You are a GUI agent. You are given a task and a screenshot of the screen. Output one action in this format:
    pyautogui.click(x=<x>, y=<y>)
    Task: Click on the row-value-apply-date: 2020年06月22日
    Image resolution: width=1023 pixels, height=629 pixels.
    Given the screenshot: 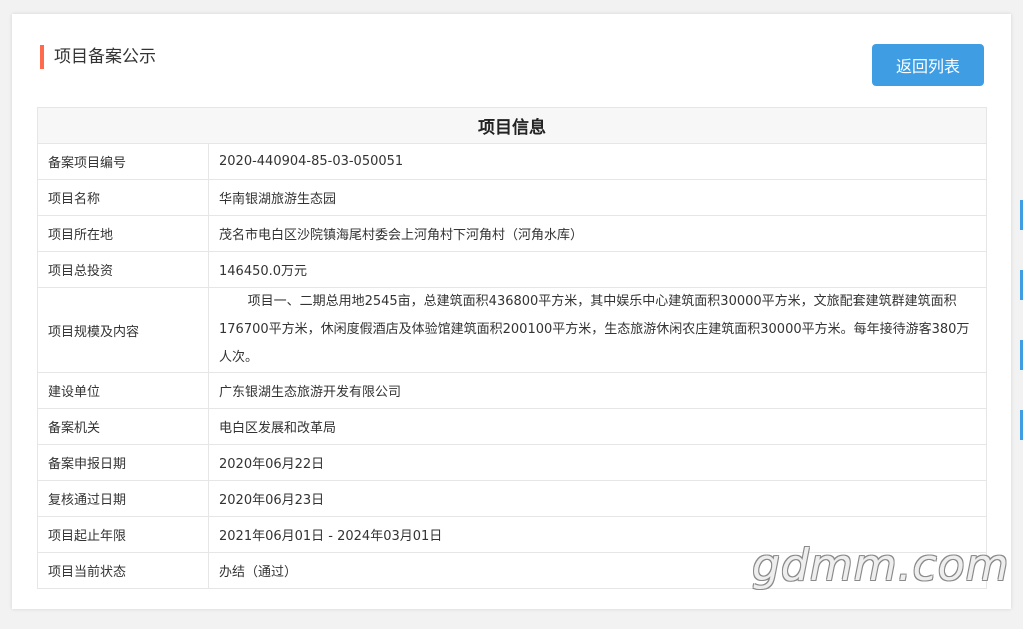 What is the action you would take?
    pyautogui.click(x=597, y=462)
    